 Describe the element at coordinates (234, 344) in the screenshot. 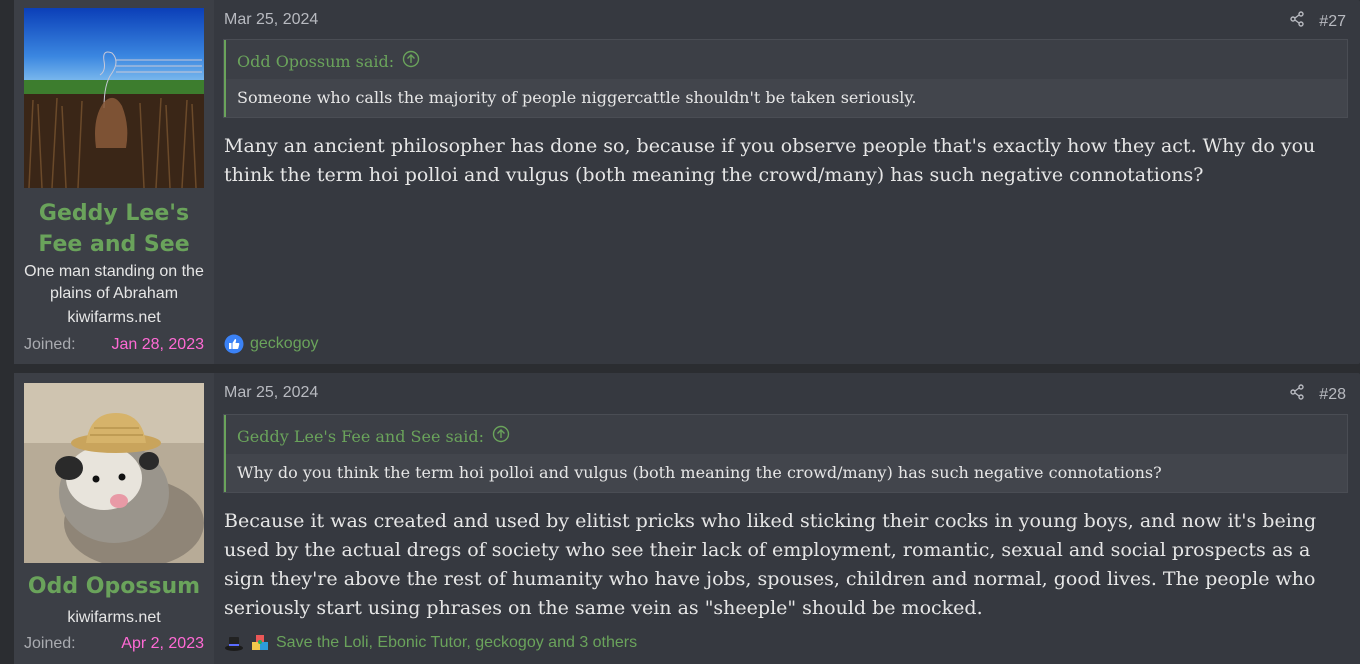

I see `like-icon` at that location.